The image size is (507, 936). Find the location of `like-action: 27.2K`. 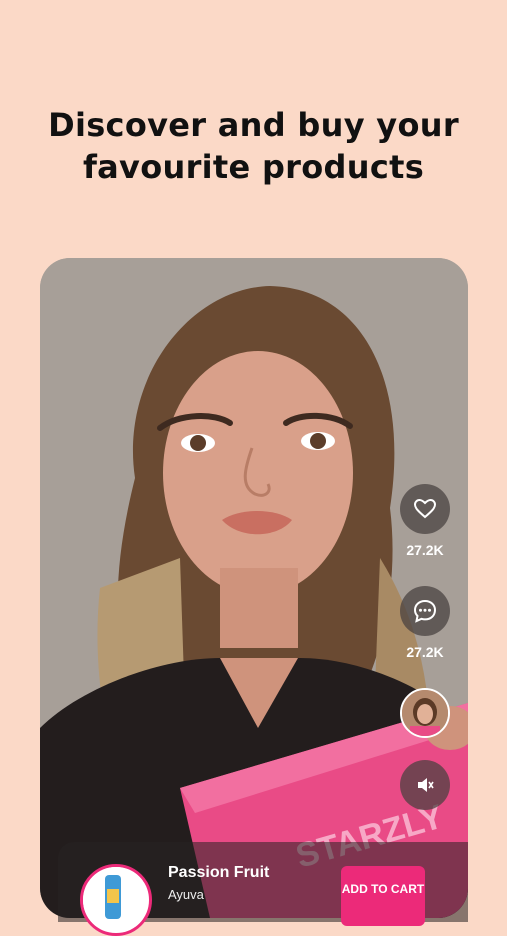

like-action: 27.2K is located at coordinates (425, 521).